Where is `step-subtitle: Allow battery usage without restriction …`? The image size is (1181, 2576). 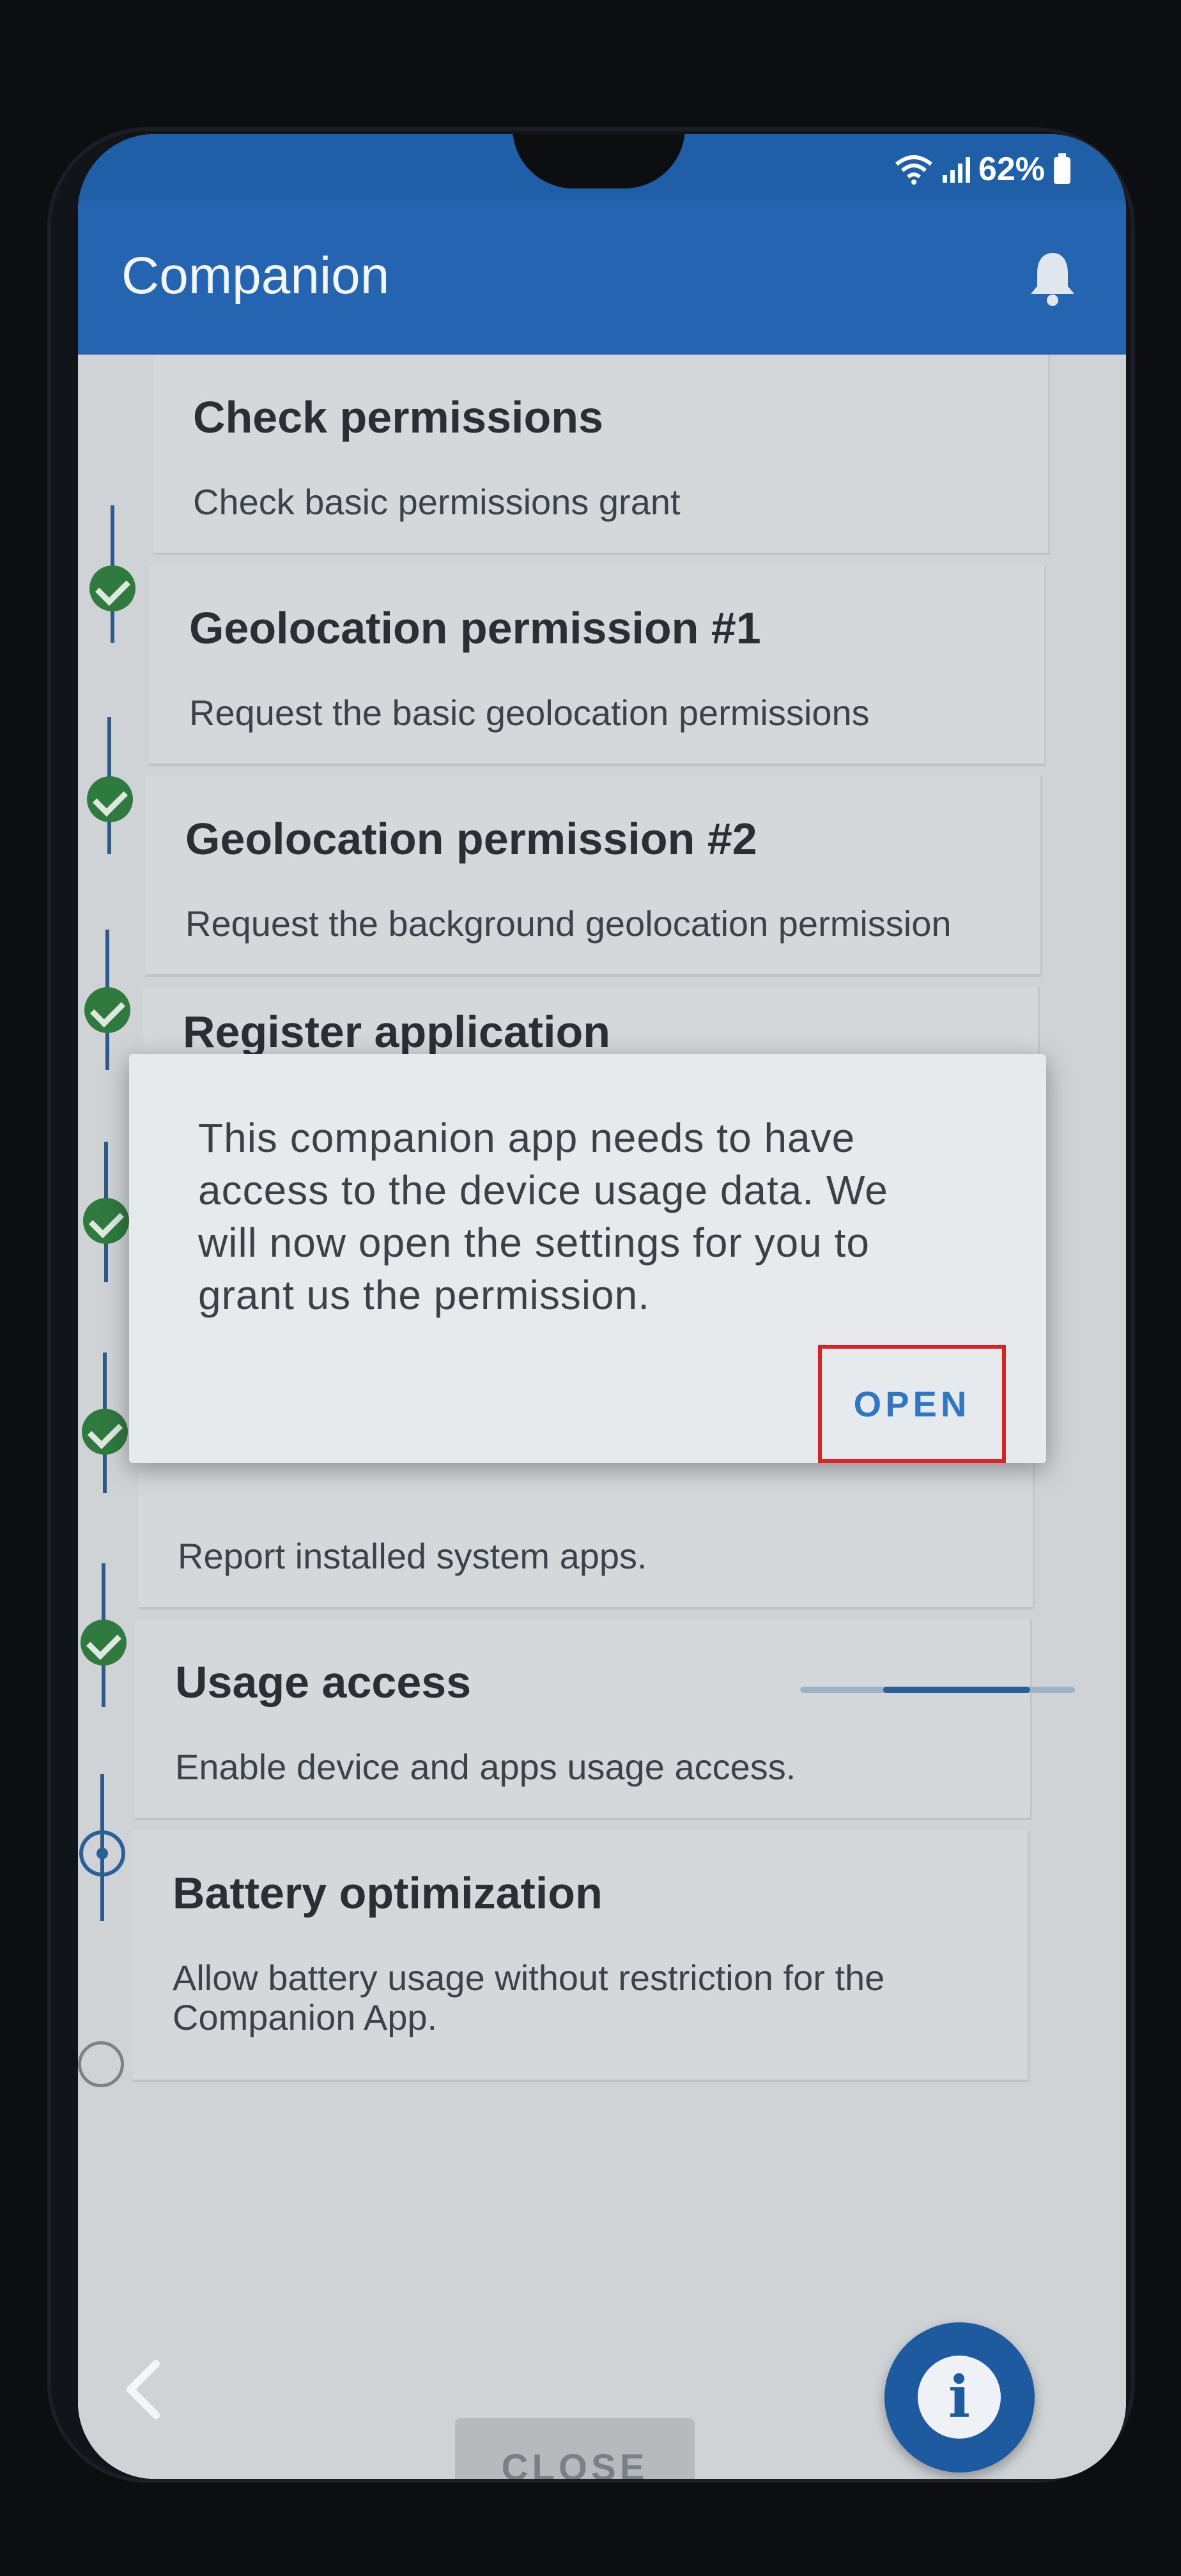
step-subtitle: Allow battery usage without restriction … is located at coordinates (529, 1997).